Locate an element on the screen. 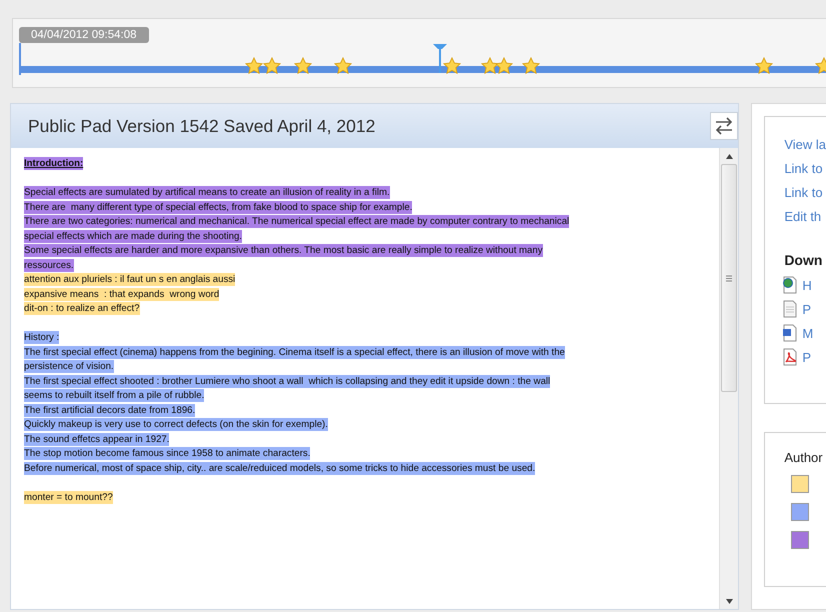 This screenshot has height=612, width=826. section-heading: Introduction: is located at coordinates (54, 163).